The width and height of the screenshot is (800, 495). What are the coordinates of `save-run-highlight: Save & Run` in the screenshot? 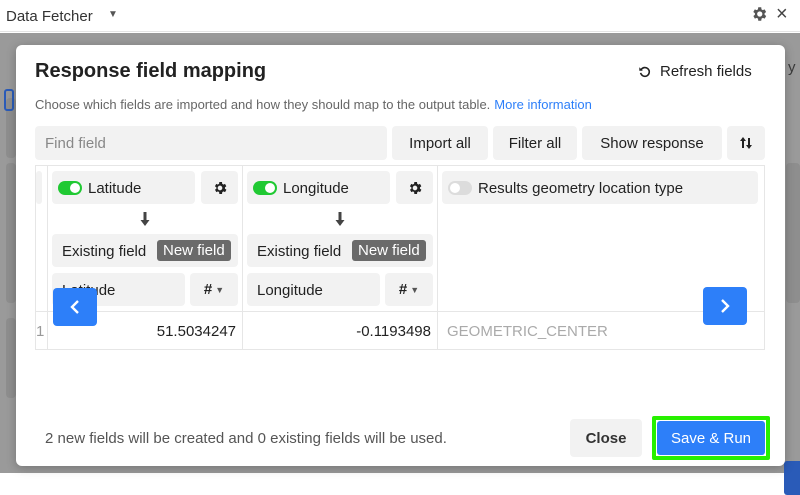 It's located at (711, 438).